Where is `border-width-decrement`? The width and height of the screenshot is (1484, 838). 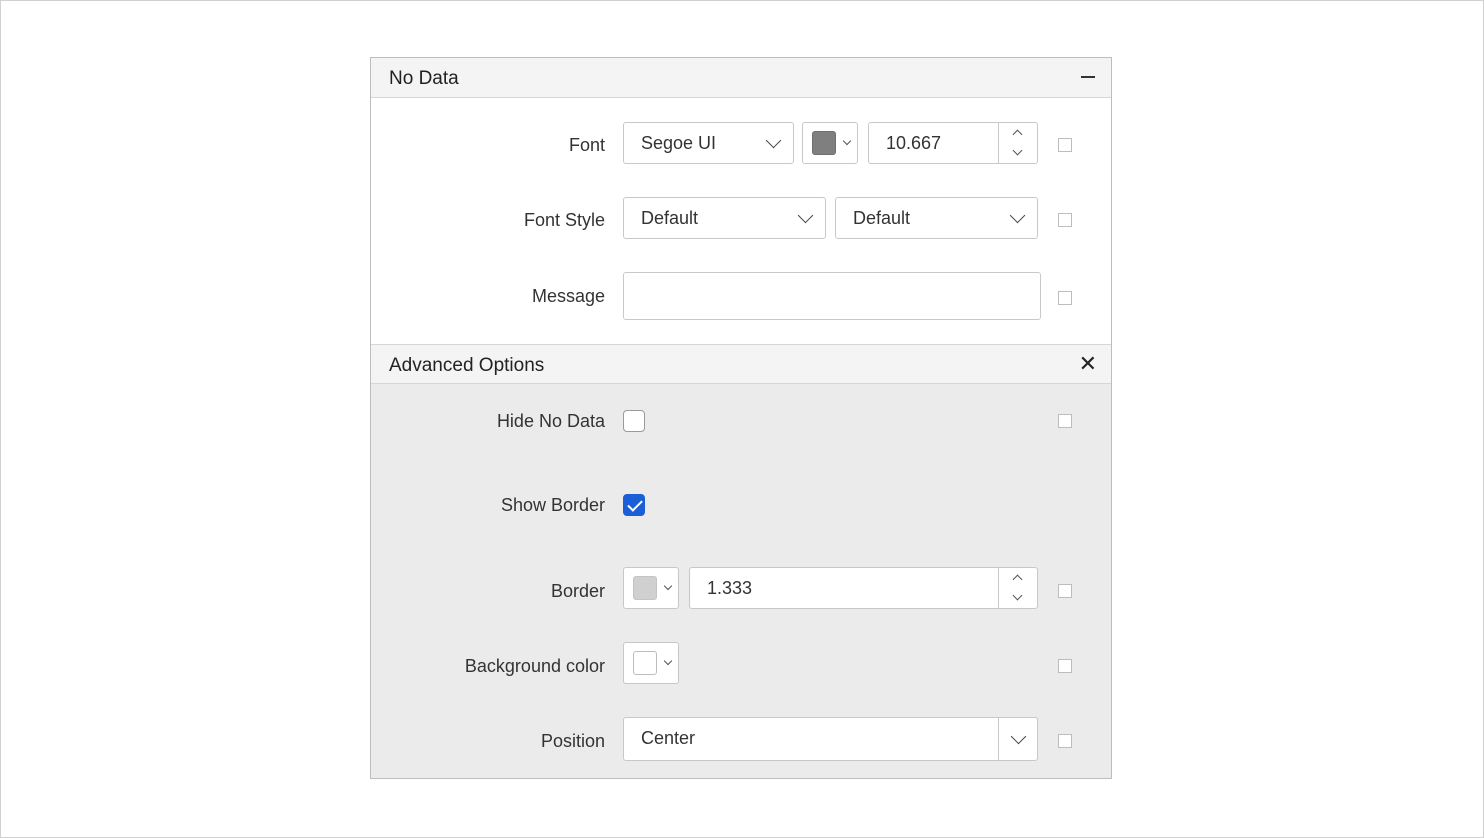 border-width-decrement is located at coordinates (1018, 598).